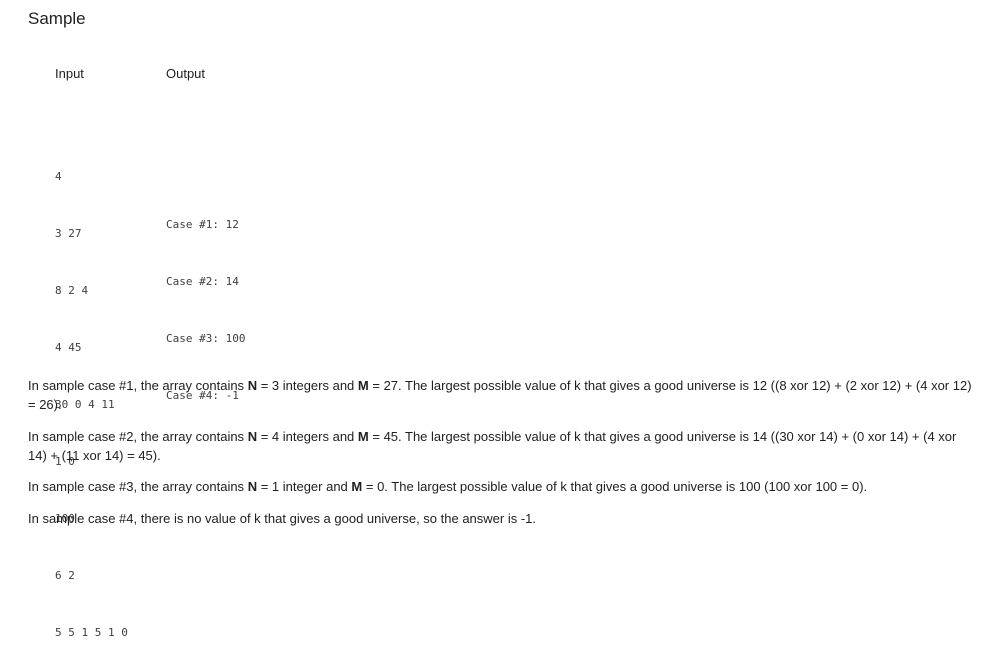 This screenshot has height=661, width=1000. What do you see at coordinates (206, 338) in the screenshot?
I see `output-line: Case #3: 100` at bounding box center [206, 338].